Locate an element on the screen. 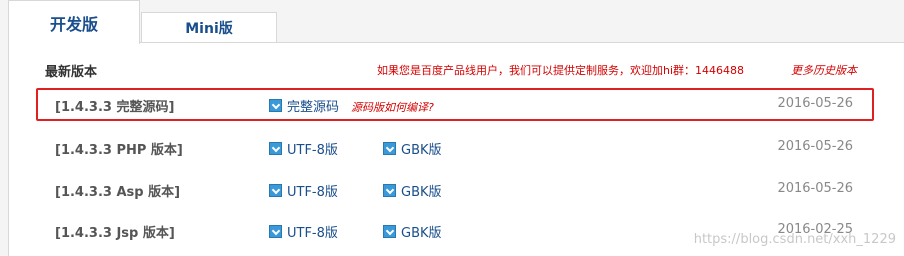  section-title: 最新版本 is located at coordinates (71, 72).